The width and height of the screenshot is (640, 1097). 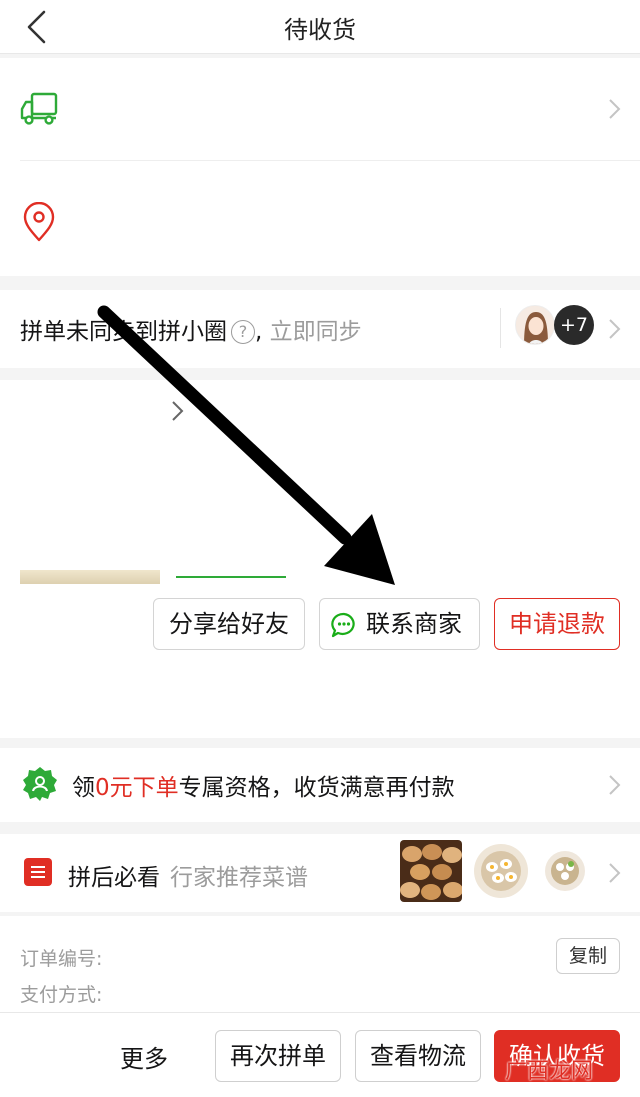 I want to click on promo-text: 领0元下单专属资格，收货满意再付款, so click(x=263, y=785).